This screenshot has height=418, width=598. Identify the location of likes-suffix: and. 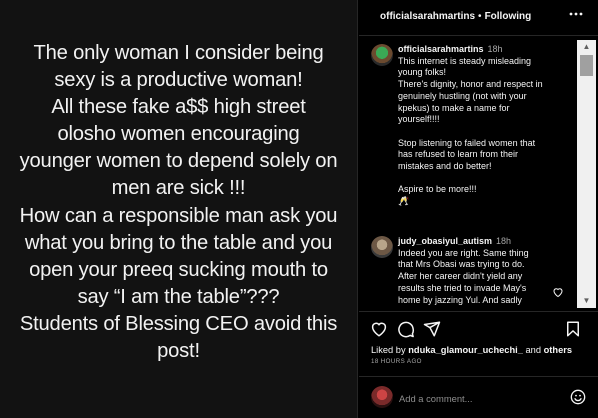
(533, 350).